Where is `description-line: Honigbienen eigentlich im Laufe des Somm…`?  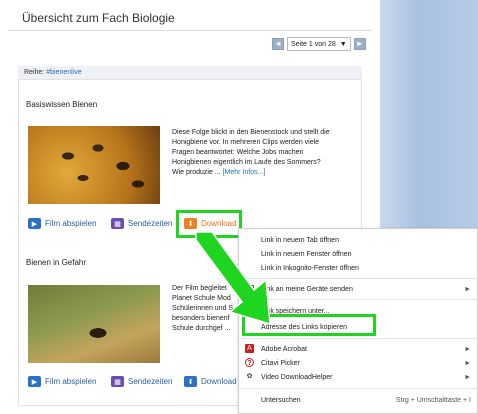
description-line: Honigbienen eigentlich im Laufe des Somm… is located at coordinates (246, 162).